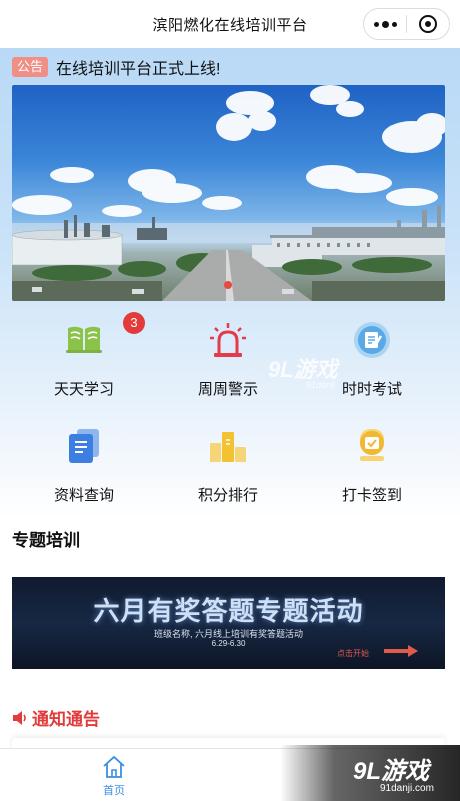 This screenshot has width=460, height=801. Describe the element at coordinates (353, 653) in the screenshot. I see `promo-start-link: 点击开始` at that location.